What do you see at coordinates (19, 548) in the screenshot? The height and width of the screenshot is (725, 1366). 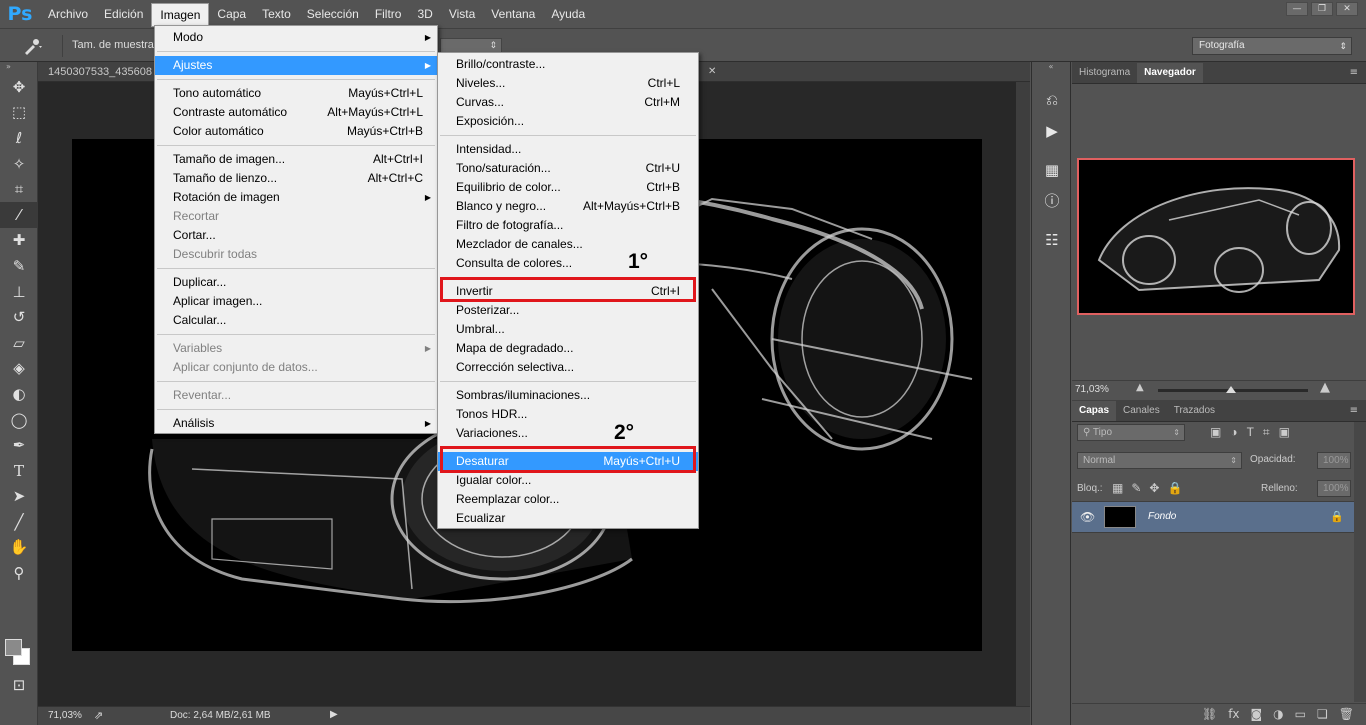 I see `hand-tool-icon: ✋` at bounding box center [19, 548].